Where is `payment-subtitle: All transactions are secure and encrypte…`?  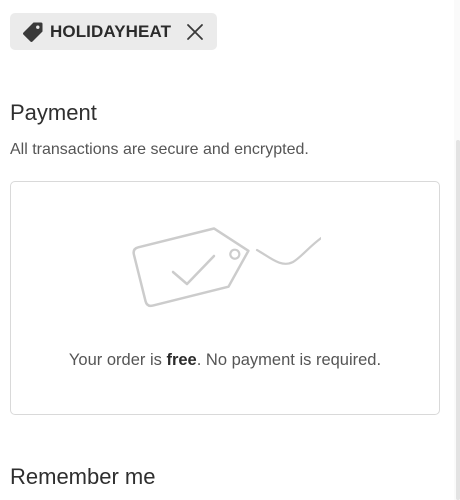 payment-subtitle: All transactions are secure and encrypte… is located at coordinates (159, 149).